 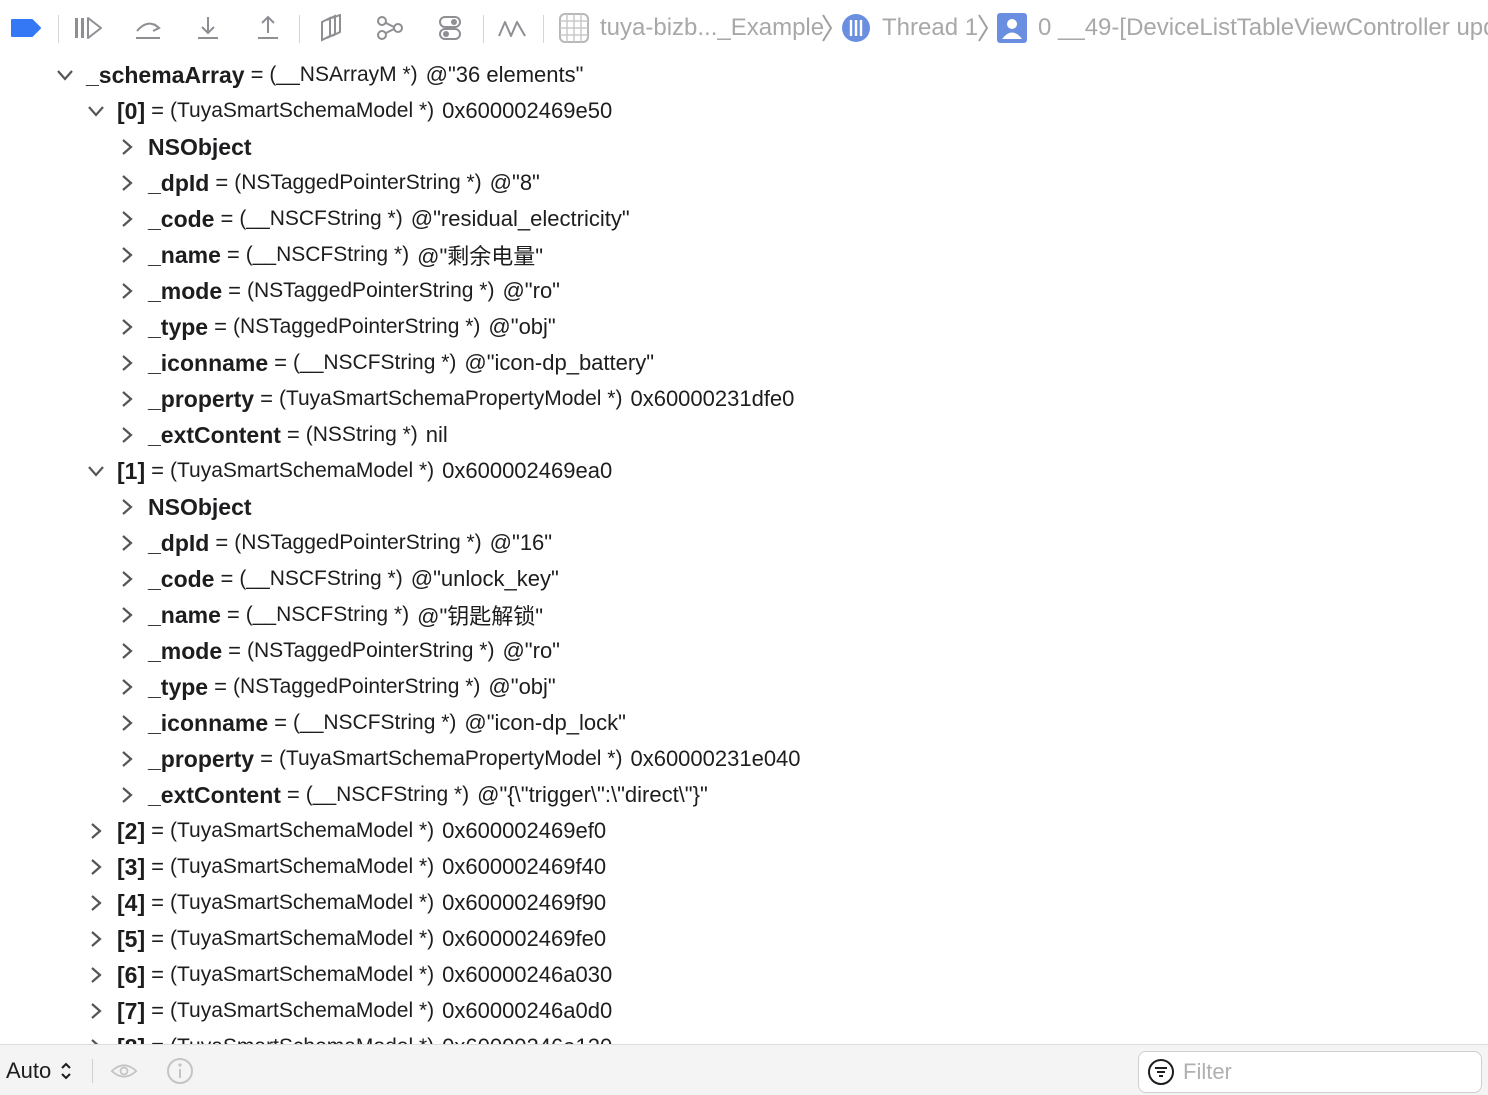 I want to click on variable-row: _dpId = (NSTaggedPointerString *) @"16", so click(x=744, y=543).